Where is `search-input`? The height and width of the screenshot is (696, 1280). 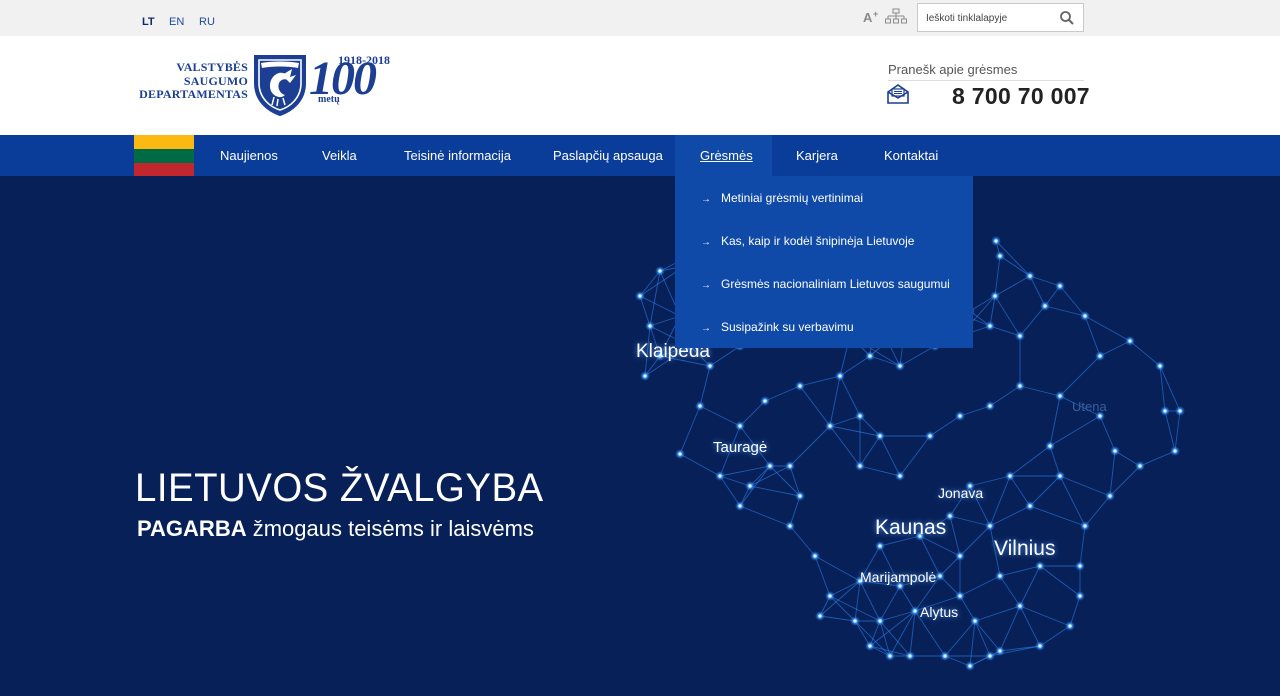 search-input is located at coordinates (990, 18).